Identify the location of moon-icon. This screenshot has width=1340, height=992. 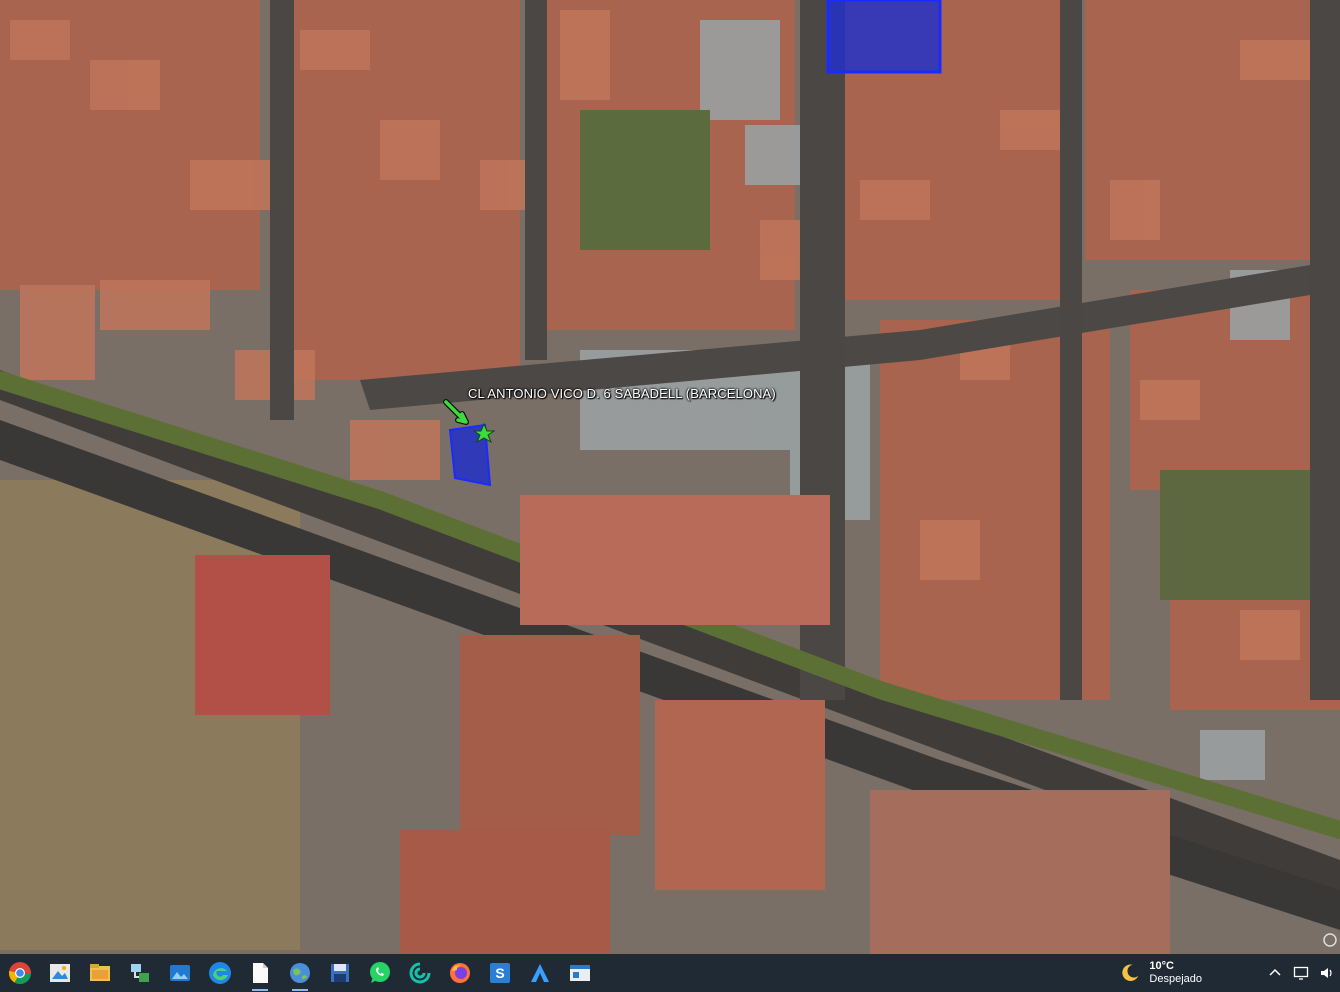
(1130, 972).